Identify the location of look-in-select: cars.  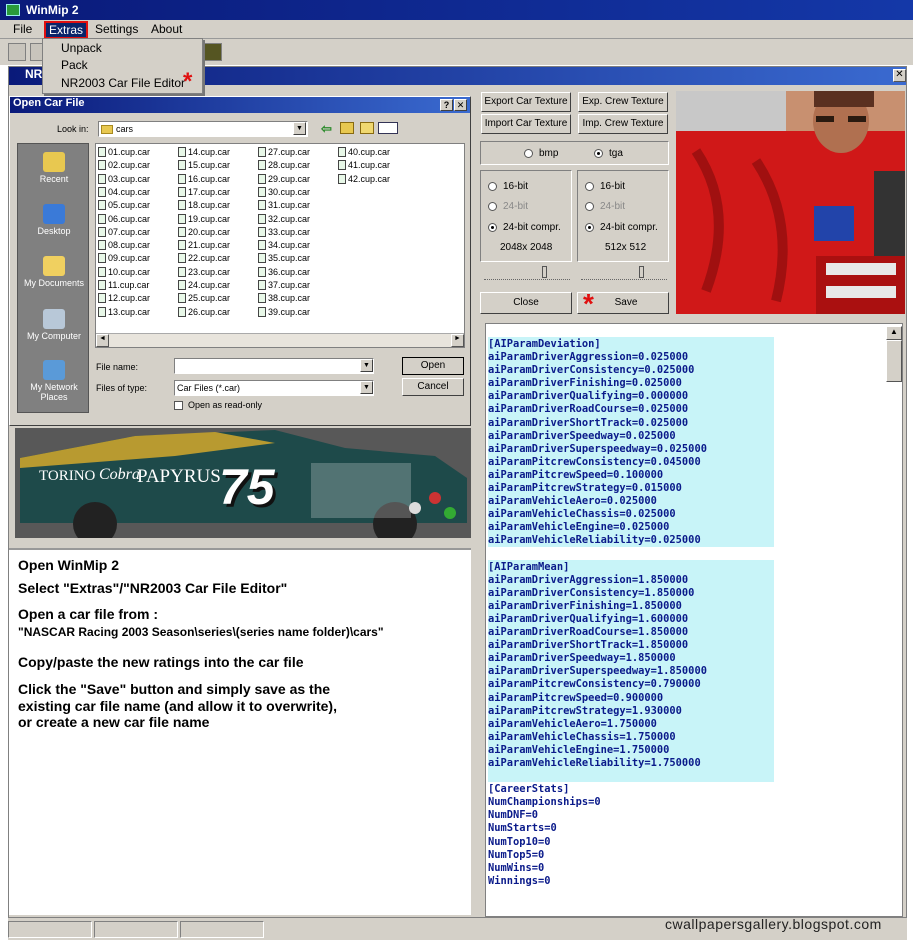
(203, 129).